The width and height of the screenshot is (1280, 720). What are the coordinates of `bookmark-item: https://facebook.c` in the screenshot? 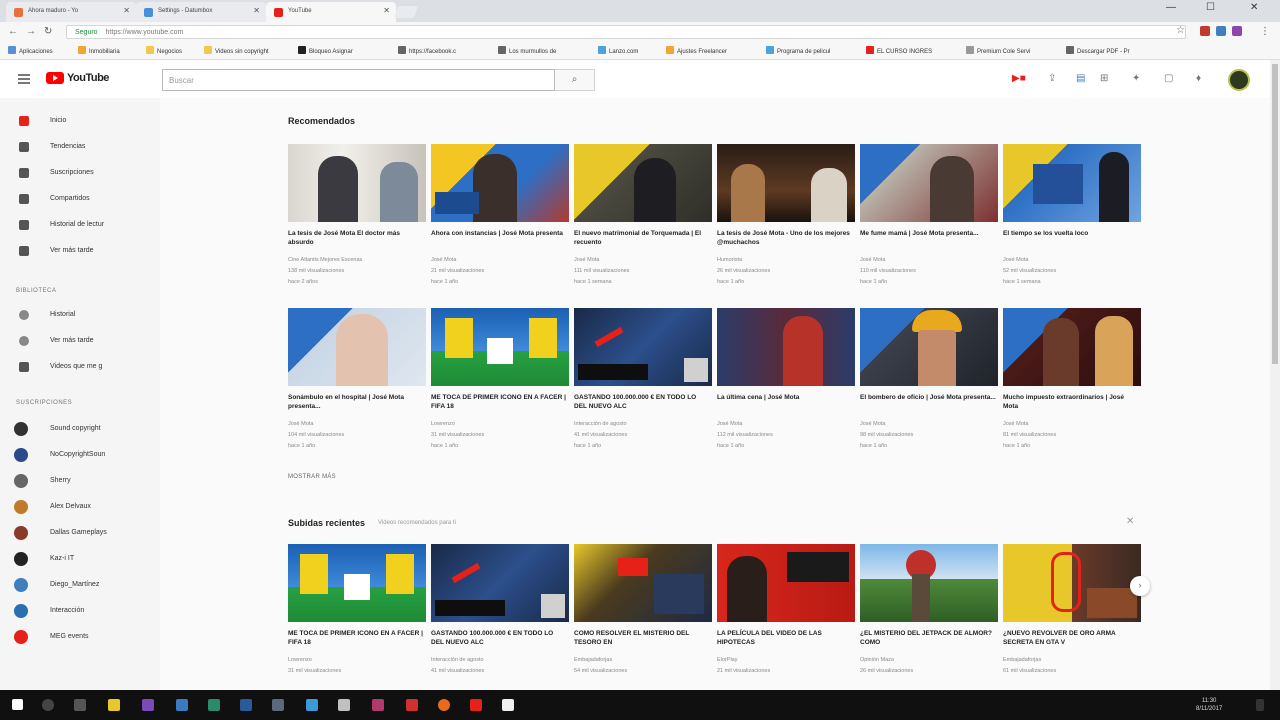 It's located at (427, 50).